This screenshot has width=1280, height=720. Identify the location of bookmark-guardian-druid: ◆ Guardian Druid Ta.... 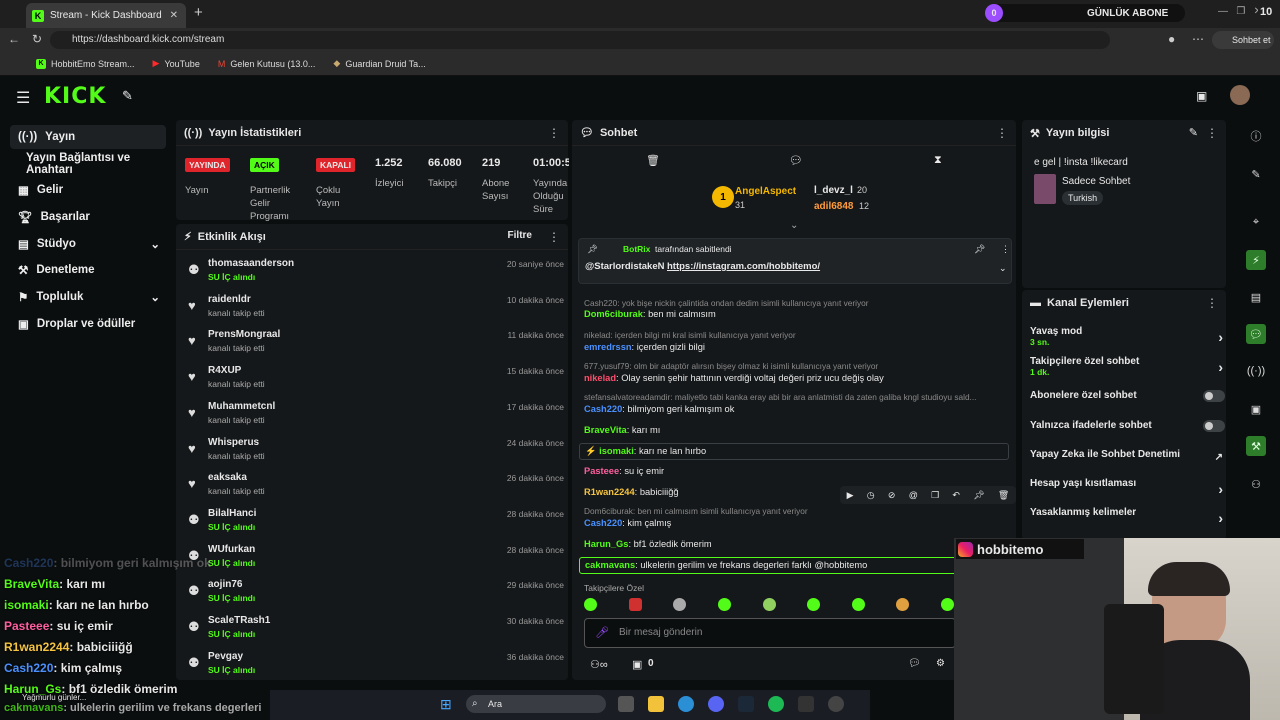
(379, 63).